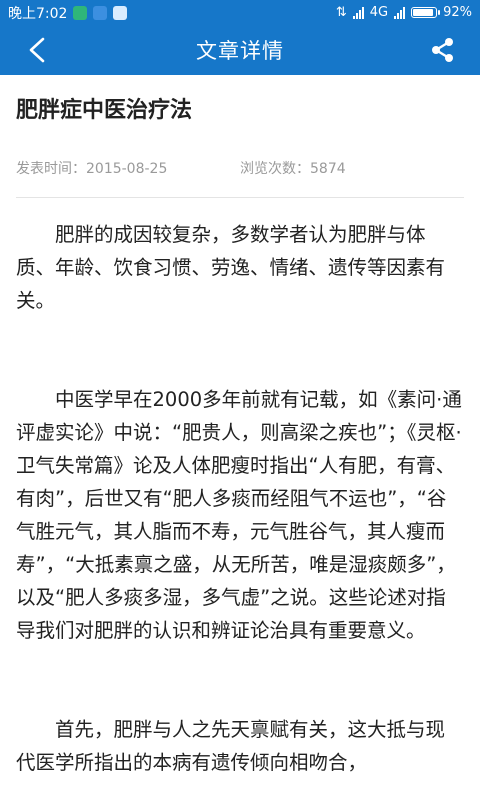  I want to click on article-title: 肥胖症中医治疗法, so click(104, 110).